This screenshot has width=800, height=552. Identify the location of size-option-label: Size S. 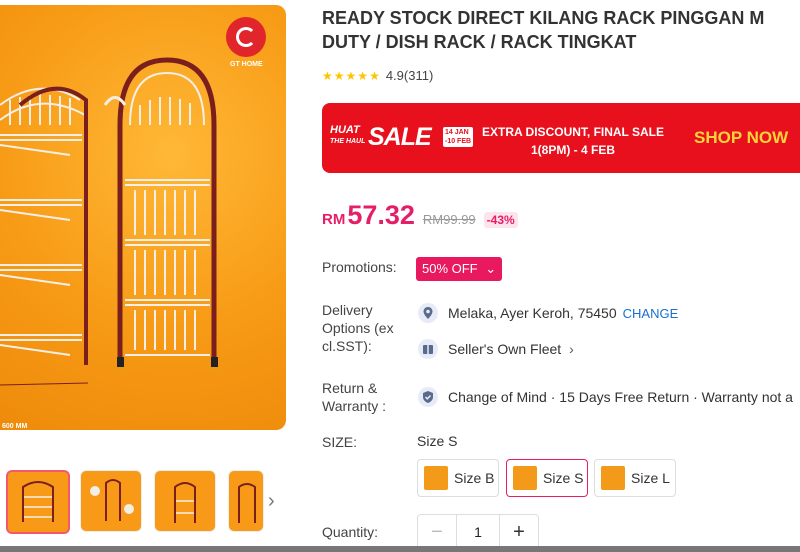
(563, 478).